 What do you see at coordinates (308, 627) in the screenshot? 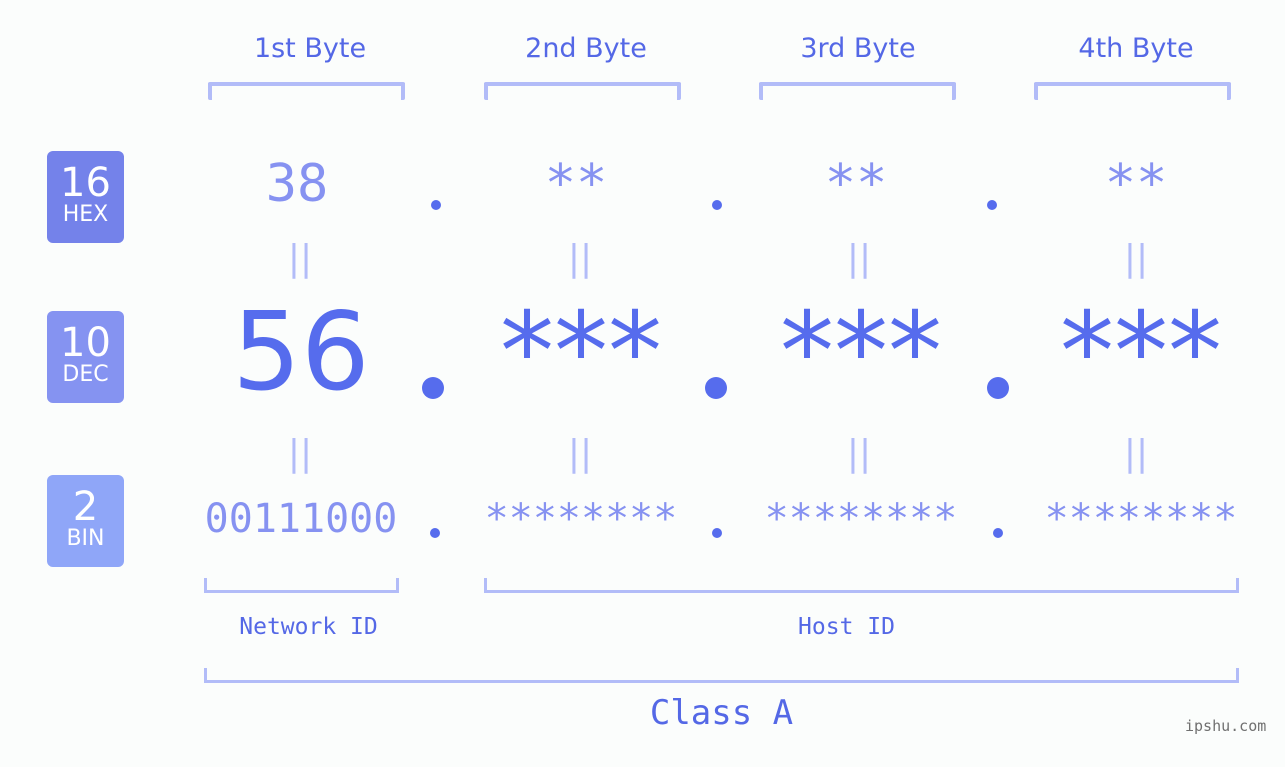
I see `network-id-label: Network ID` at bounding box center [308, 627].